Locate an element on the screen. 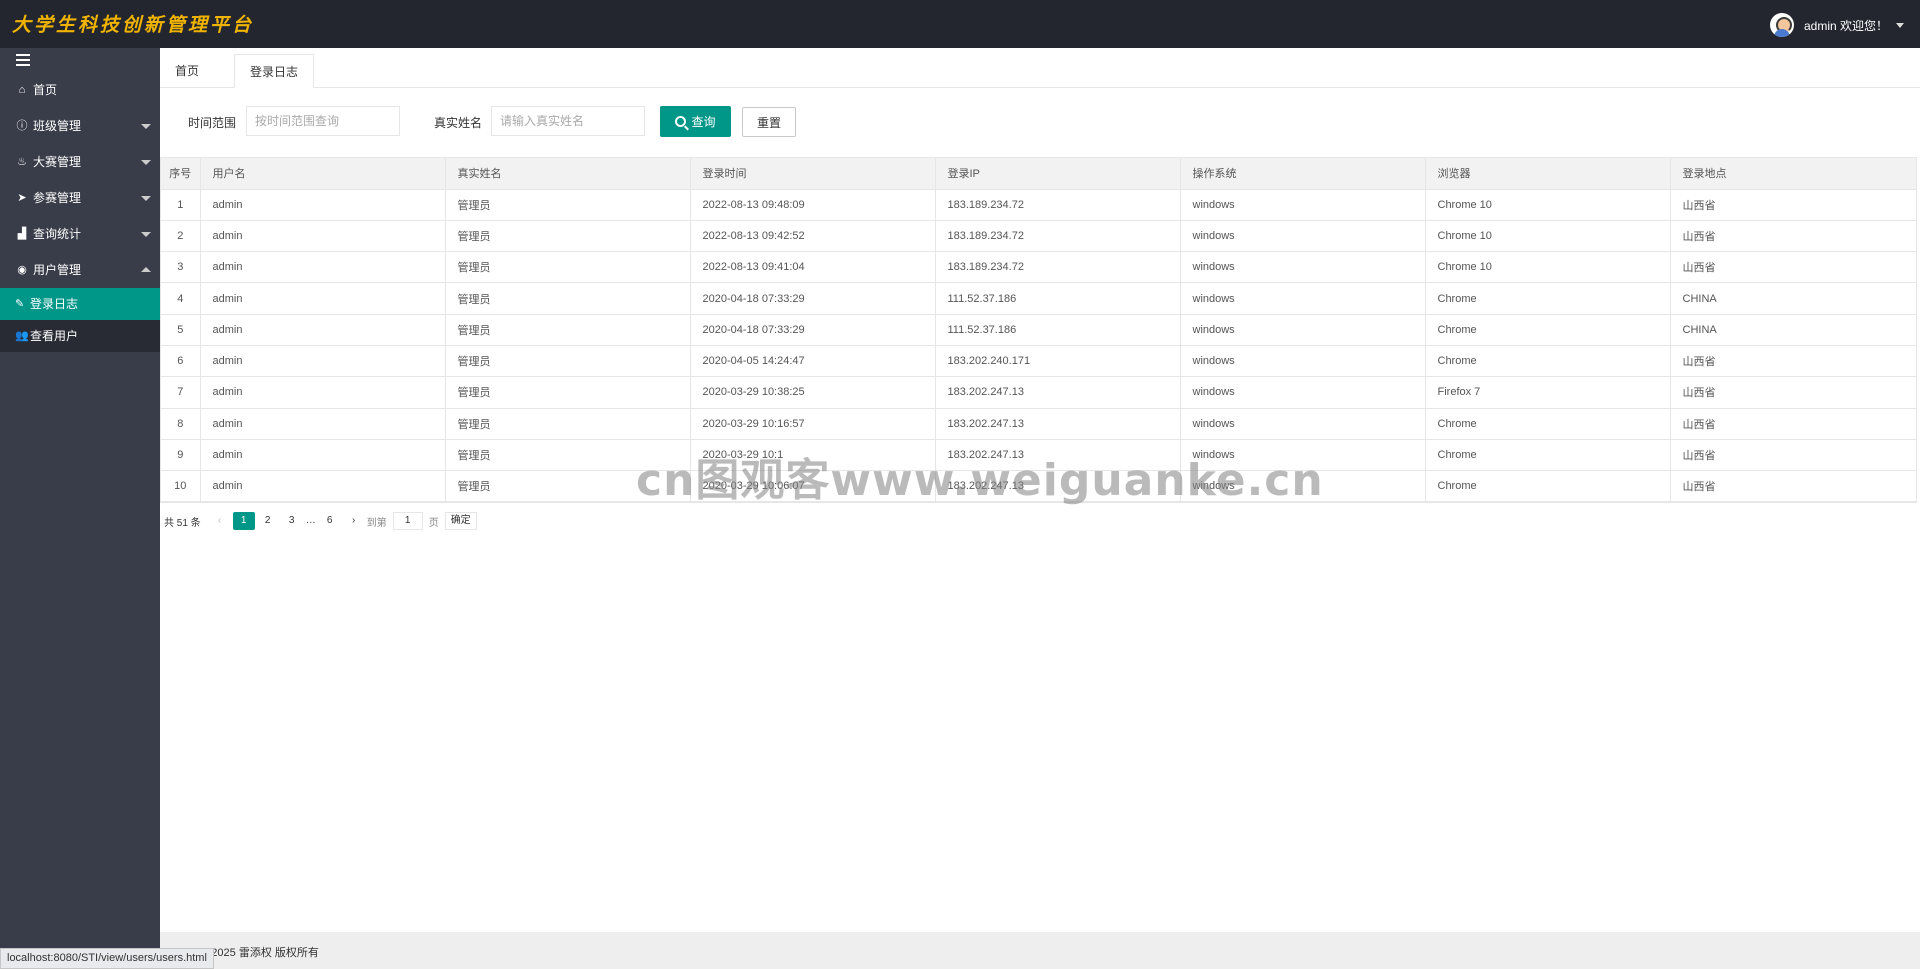 This screenshot has width=1920, height=969. sidebar-subitem-view-users: 👥 查看用户 is located at coordinates (80, 336).